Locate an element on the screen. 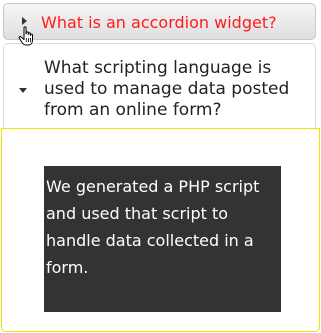  accordion-header-label: What is an accordion widget? is located at coordinates (159, 22).